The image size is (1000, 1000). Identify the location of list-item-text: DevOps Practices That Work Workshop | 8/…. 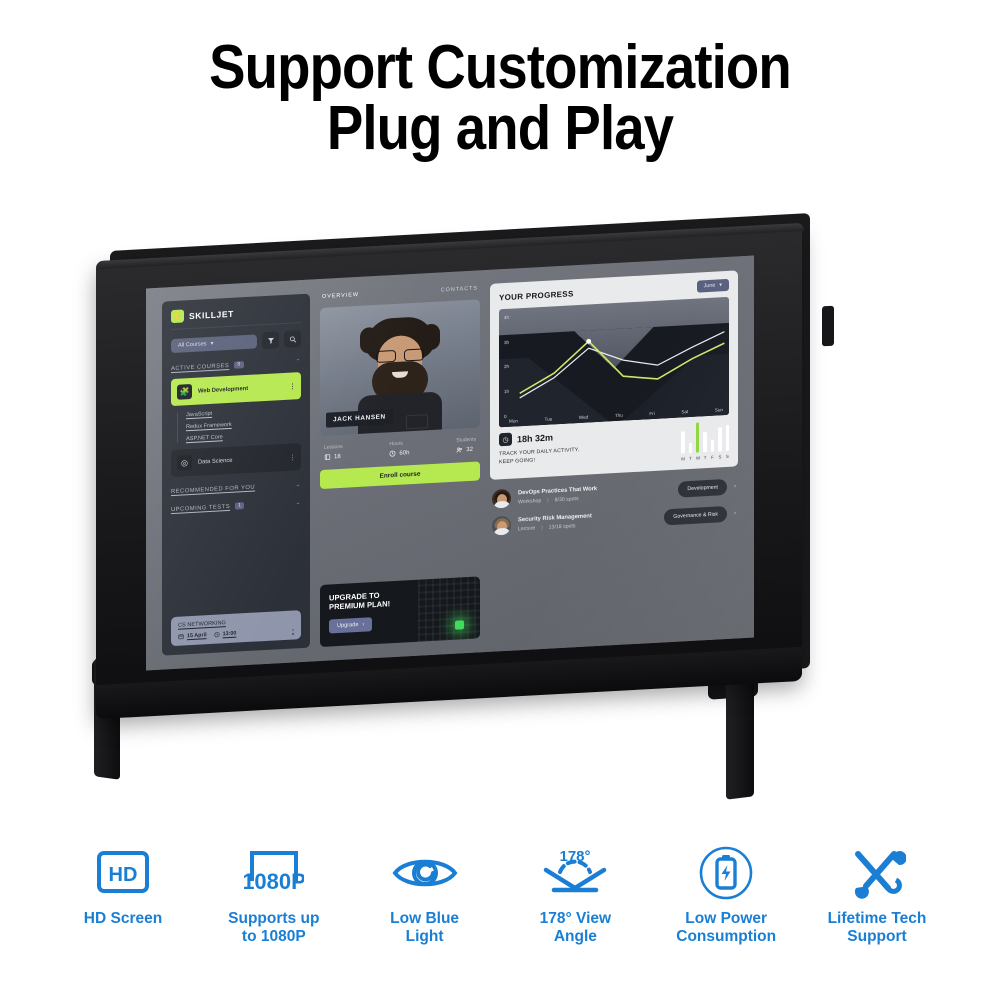
(594, 493).